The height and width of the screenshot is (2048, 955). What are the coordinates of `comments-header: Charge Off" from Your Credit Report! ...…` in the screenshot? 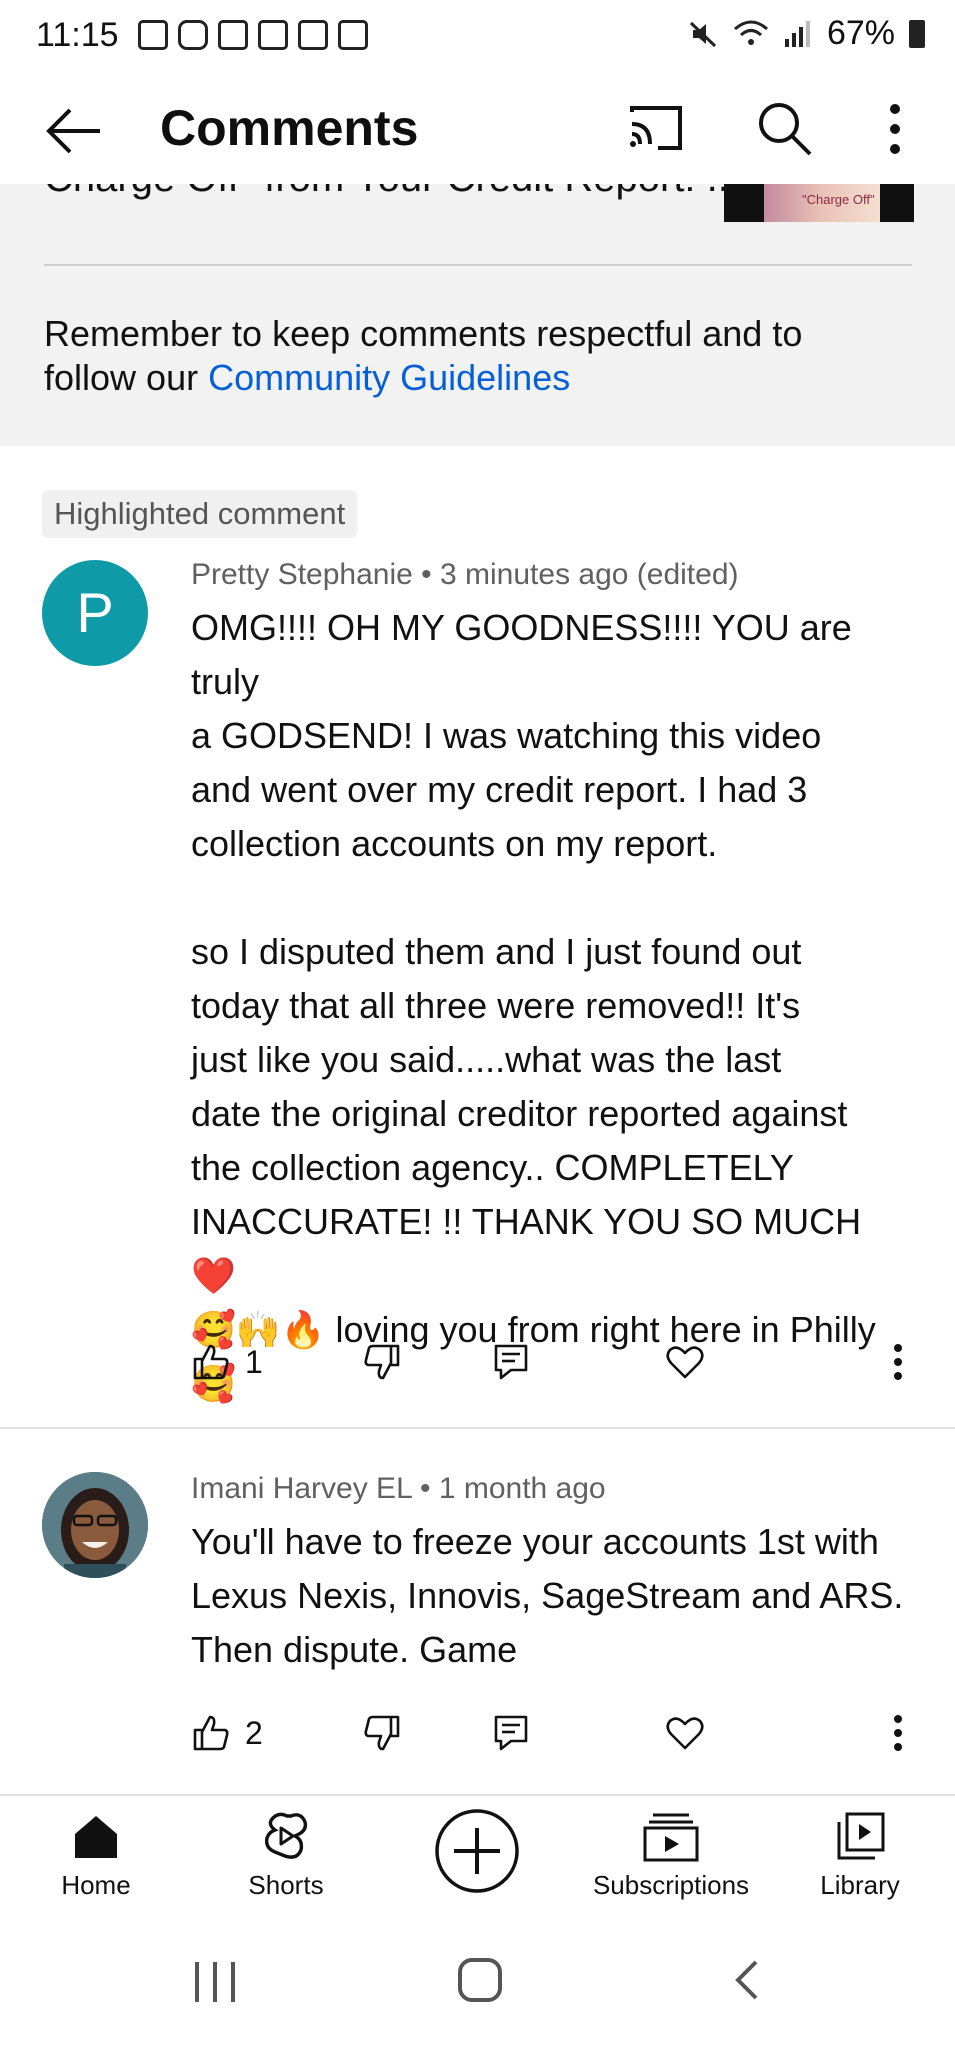 It's located at (477, 315).